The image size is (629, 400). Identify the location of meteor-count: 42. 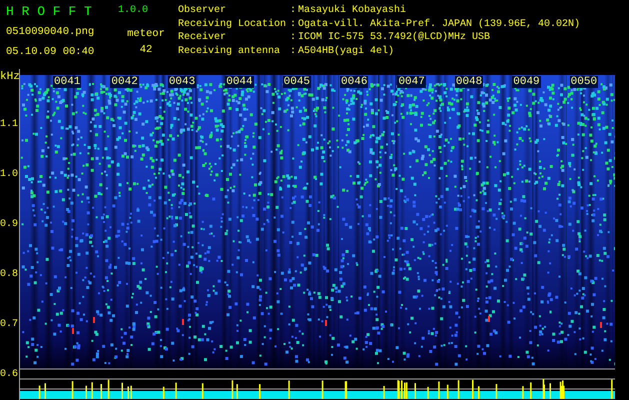
(146, 50).